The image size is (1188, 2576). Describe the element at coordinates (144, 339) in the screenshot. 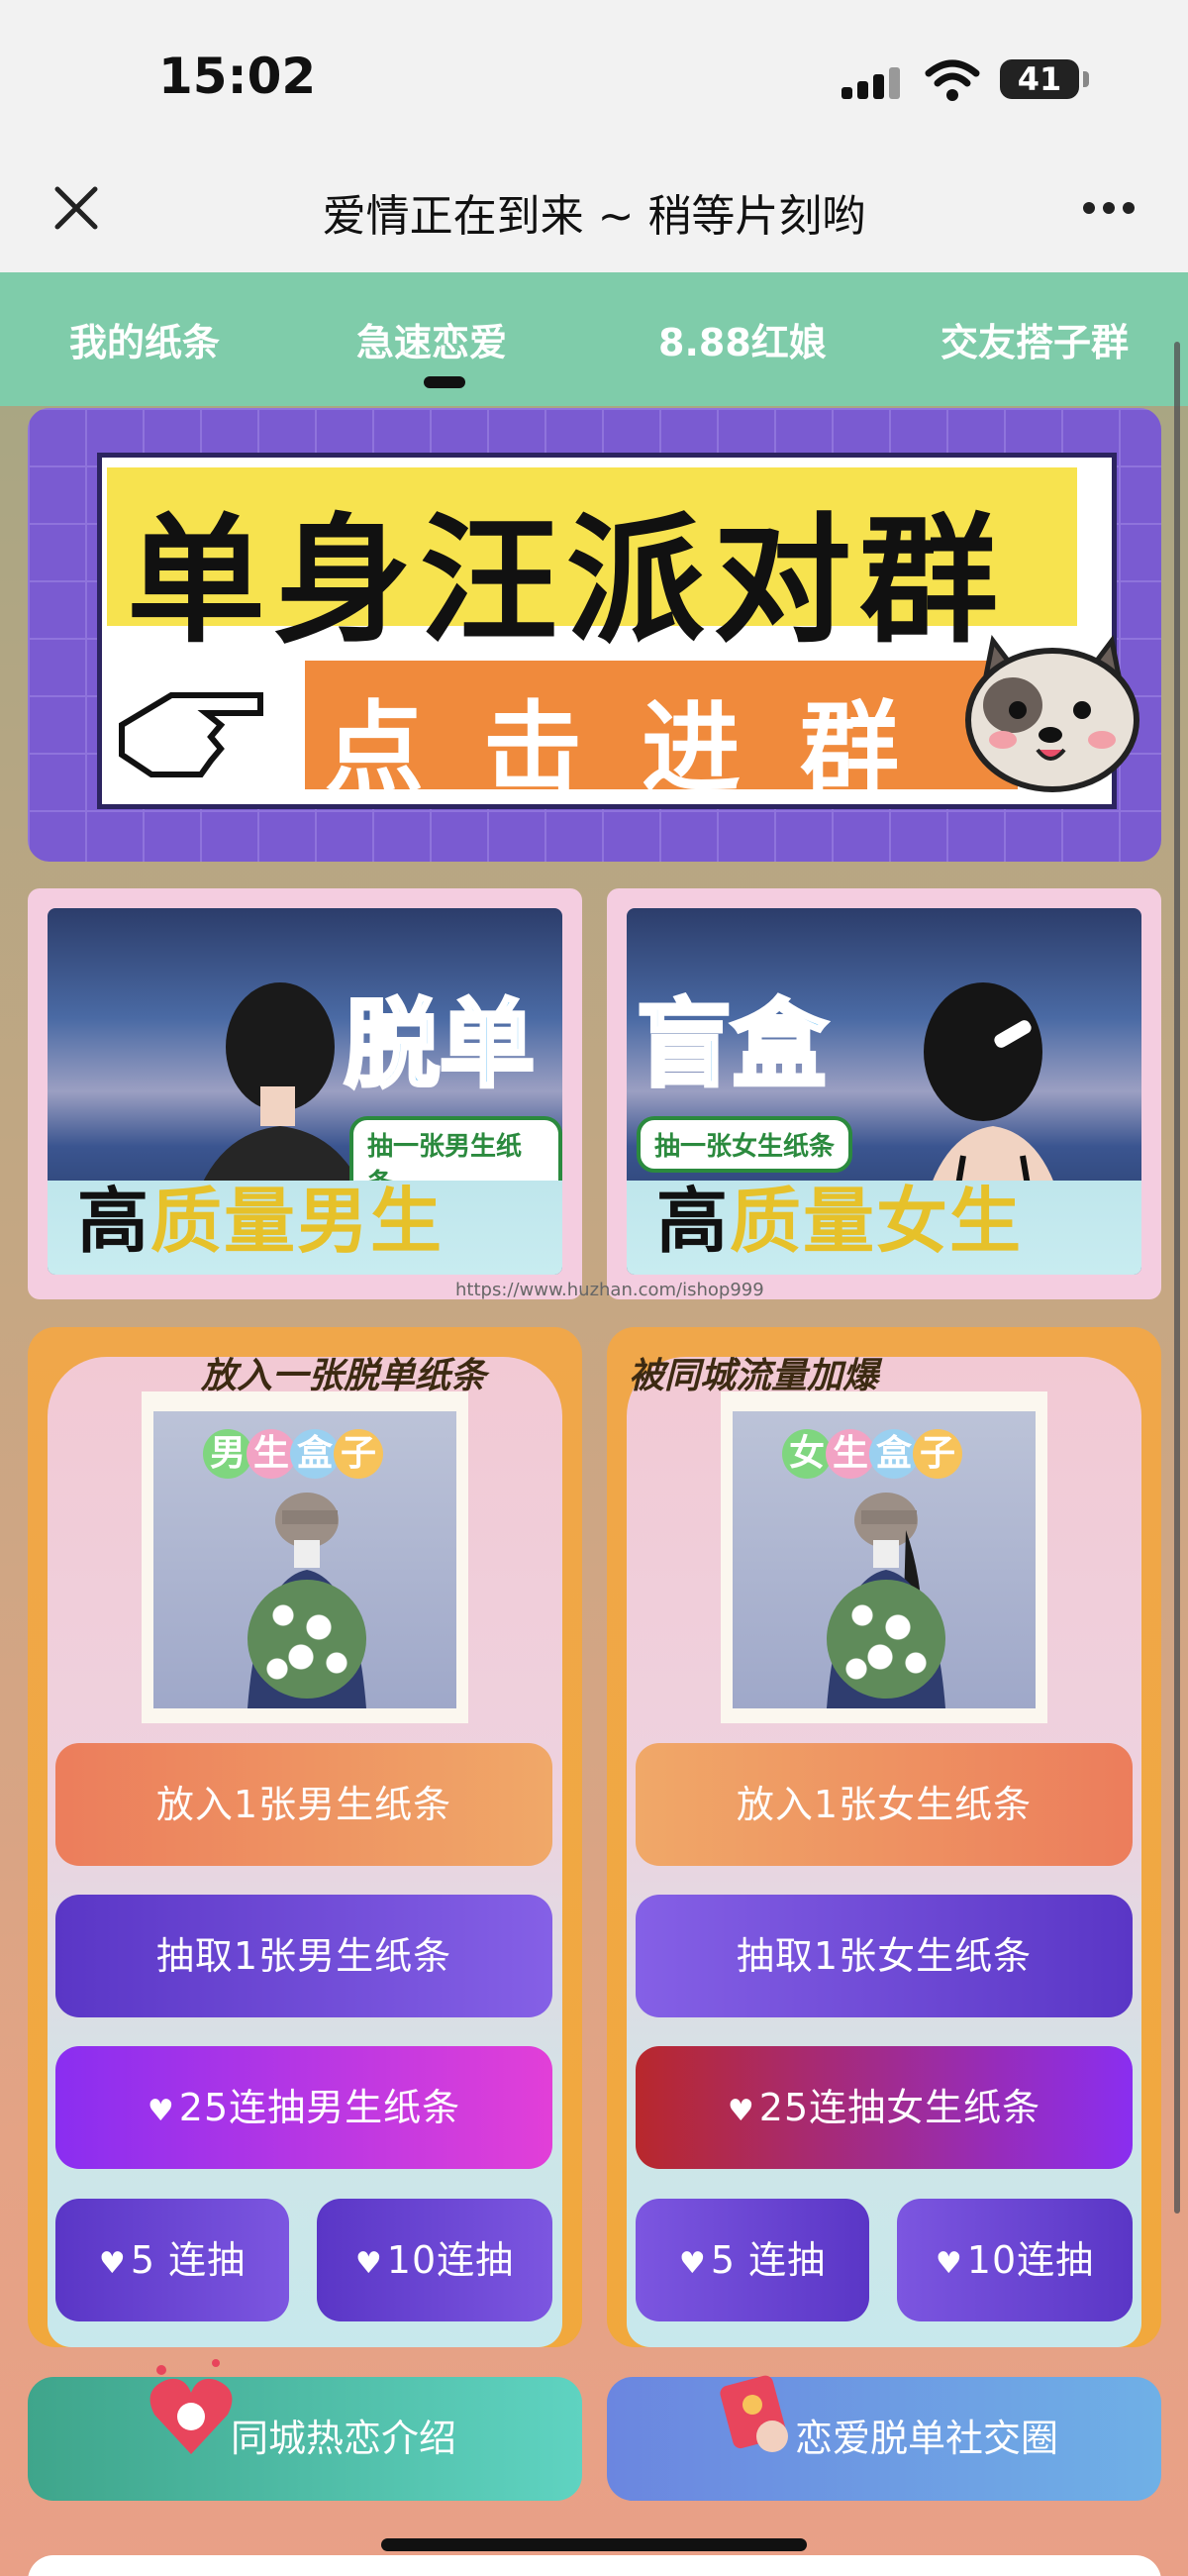

I see `tab-my-notes: 我的纸条` at that location.